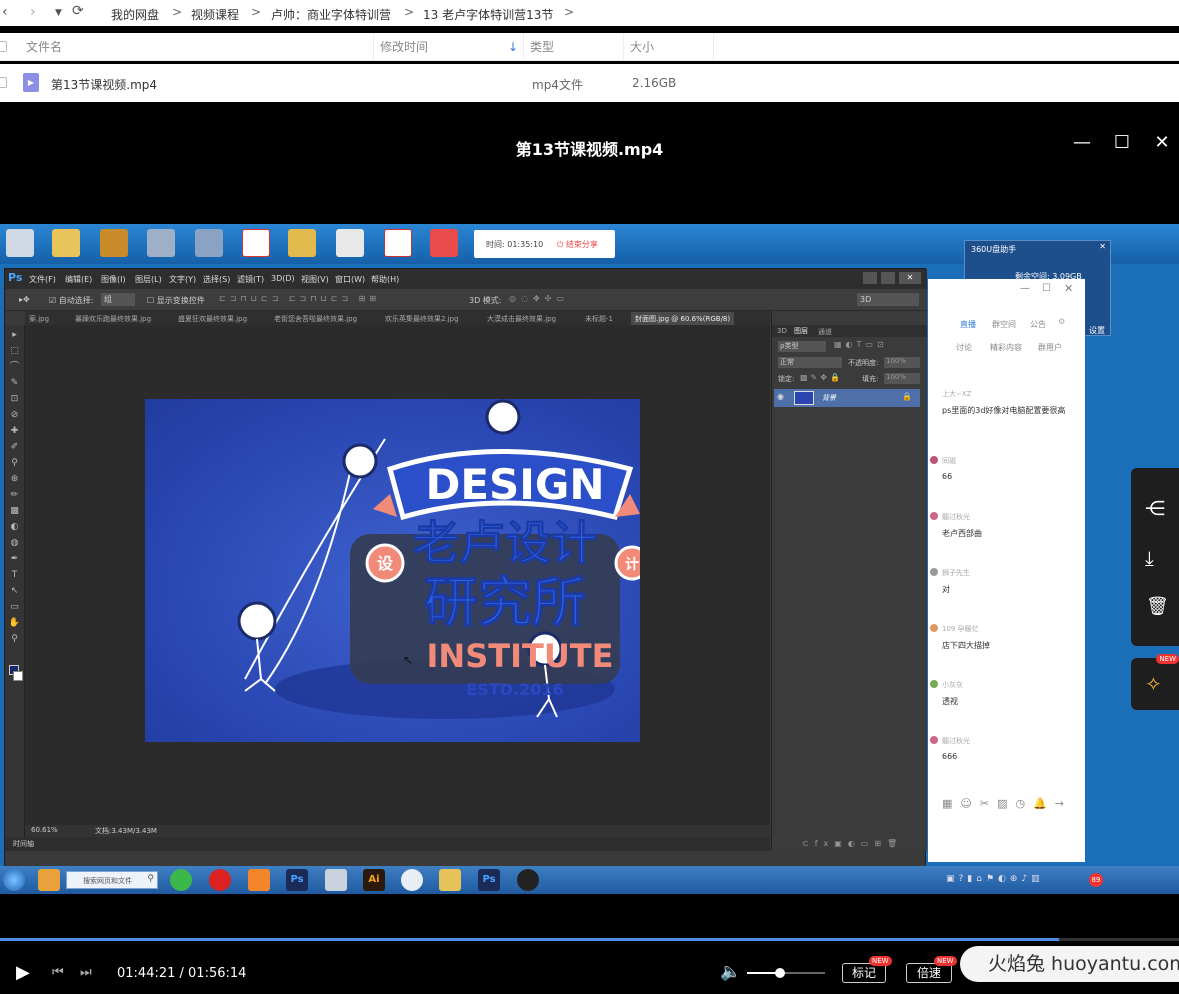  What do you see at coordinates (78, 11) in the screenshot?
I see `refresh-icon: ⟳` at bounding box center [78, 11].